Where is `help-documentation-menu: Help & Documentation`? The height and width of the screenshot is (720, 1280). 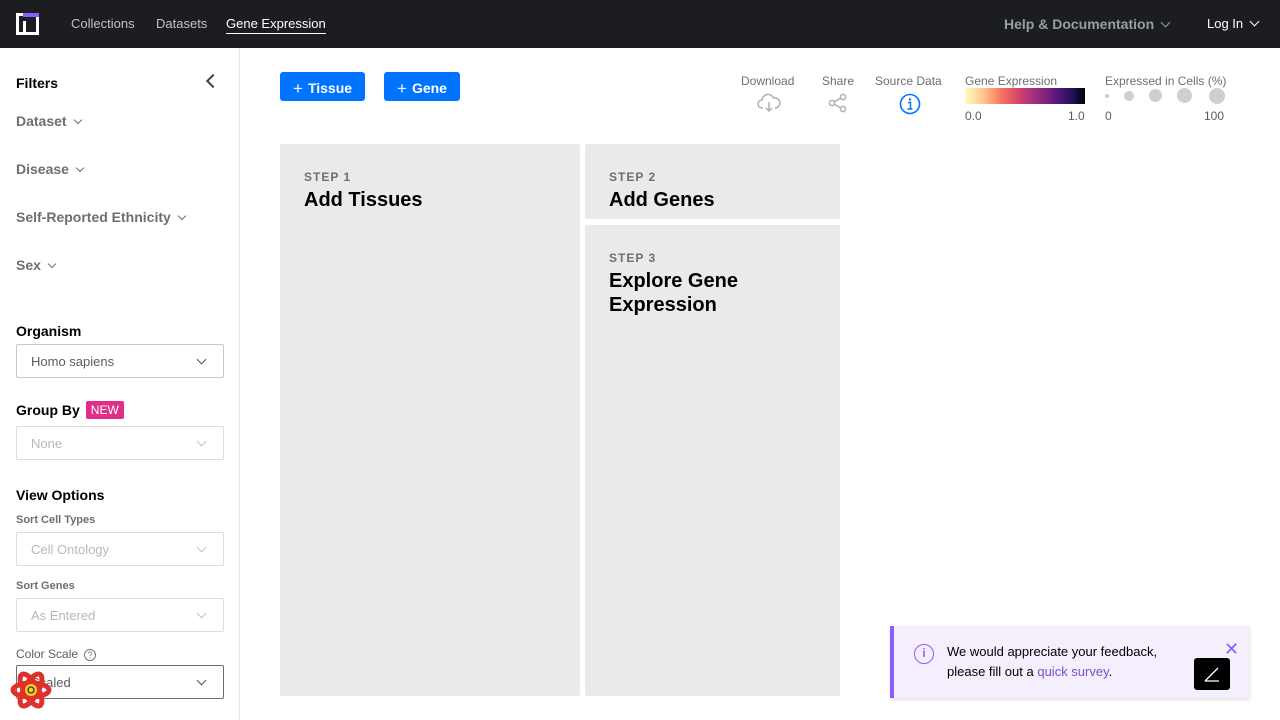
help-documentation-menu: Help & Documentation is located at coordinates (1087, 24).